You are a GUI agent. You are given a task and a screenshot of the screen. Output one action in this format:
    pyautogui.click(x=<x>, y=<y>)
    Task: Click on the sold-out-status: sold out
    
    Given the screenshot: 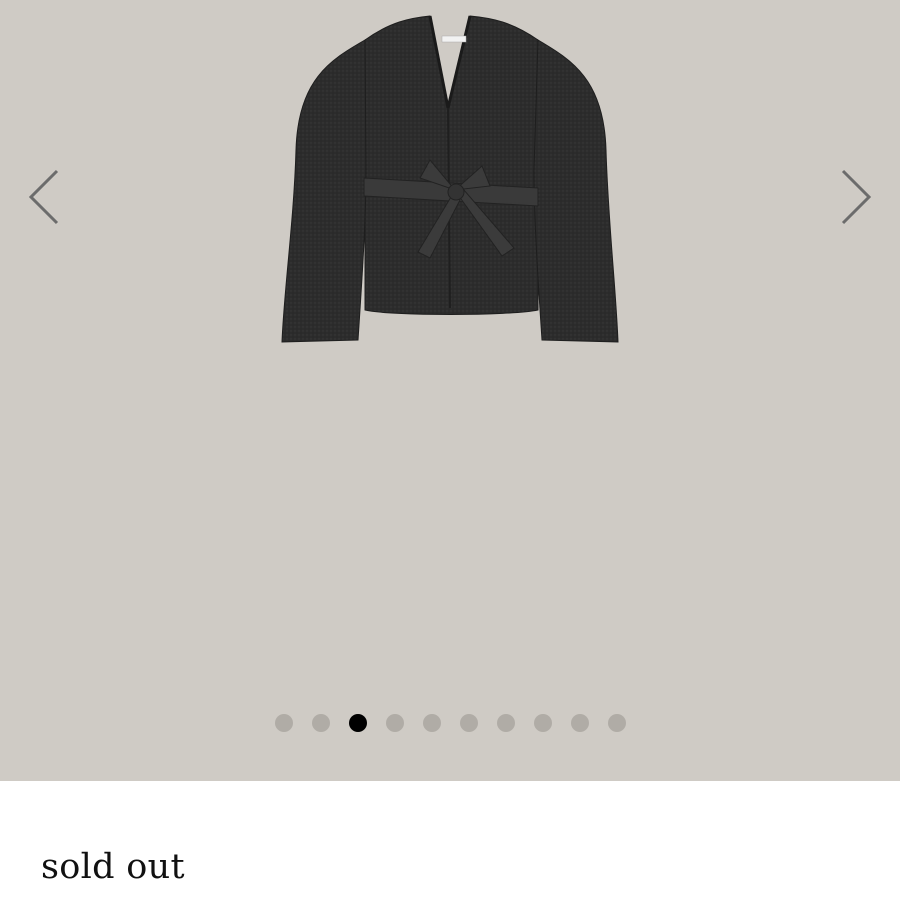 What is the action you would take?
    pyautogui.click(x=113, y=867)
    